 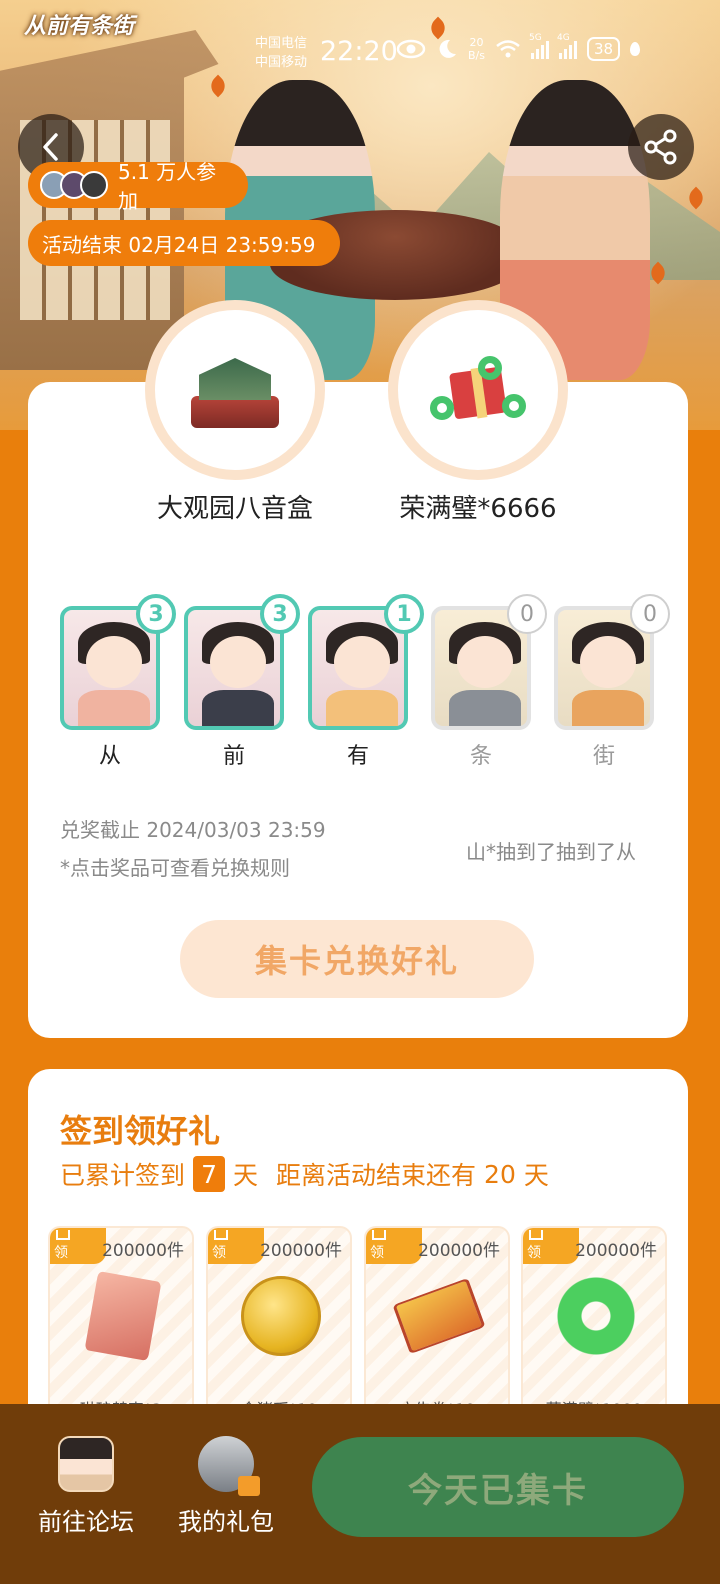 I want to click on char-label: 条, so click(x=480, y=756).